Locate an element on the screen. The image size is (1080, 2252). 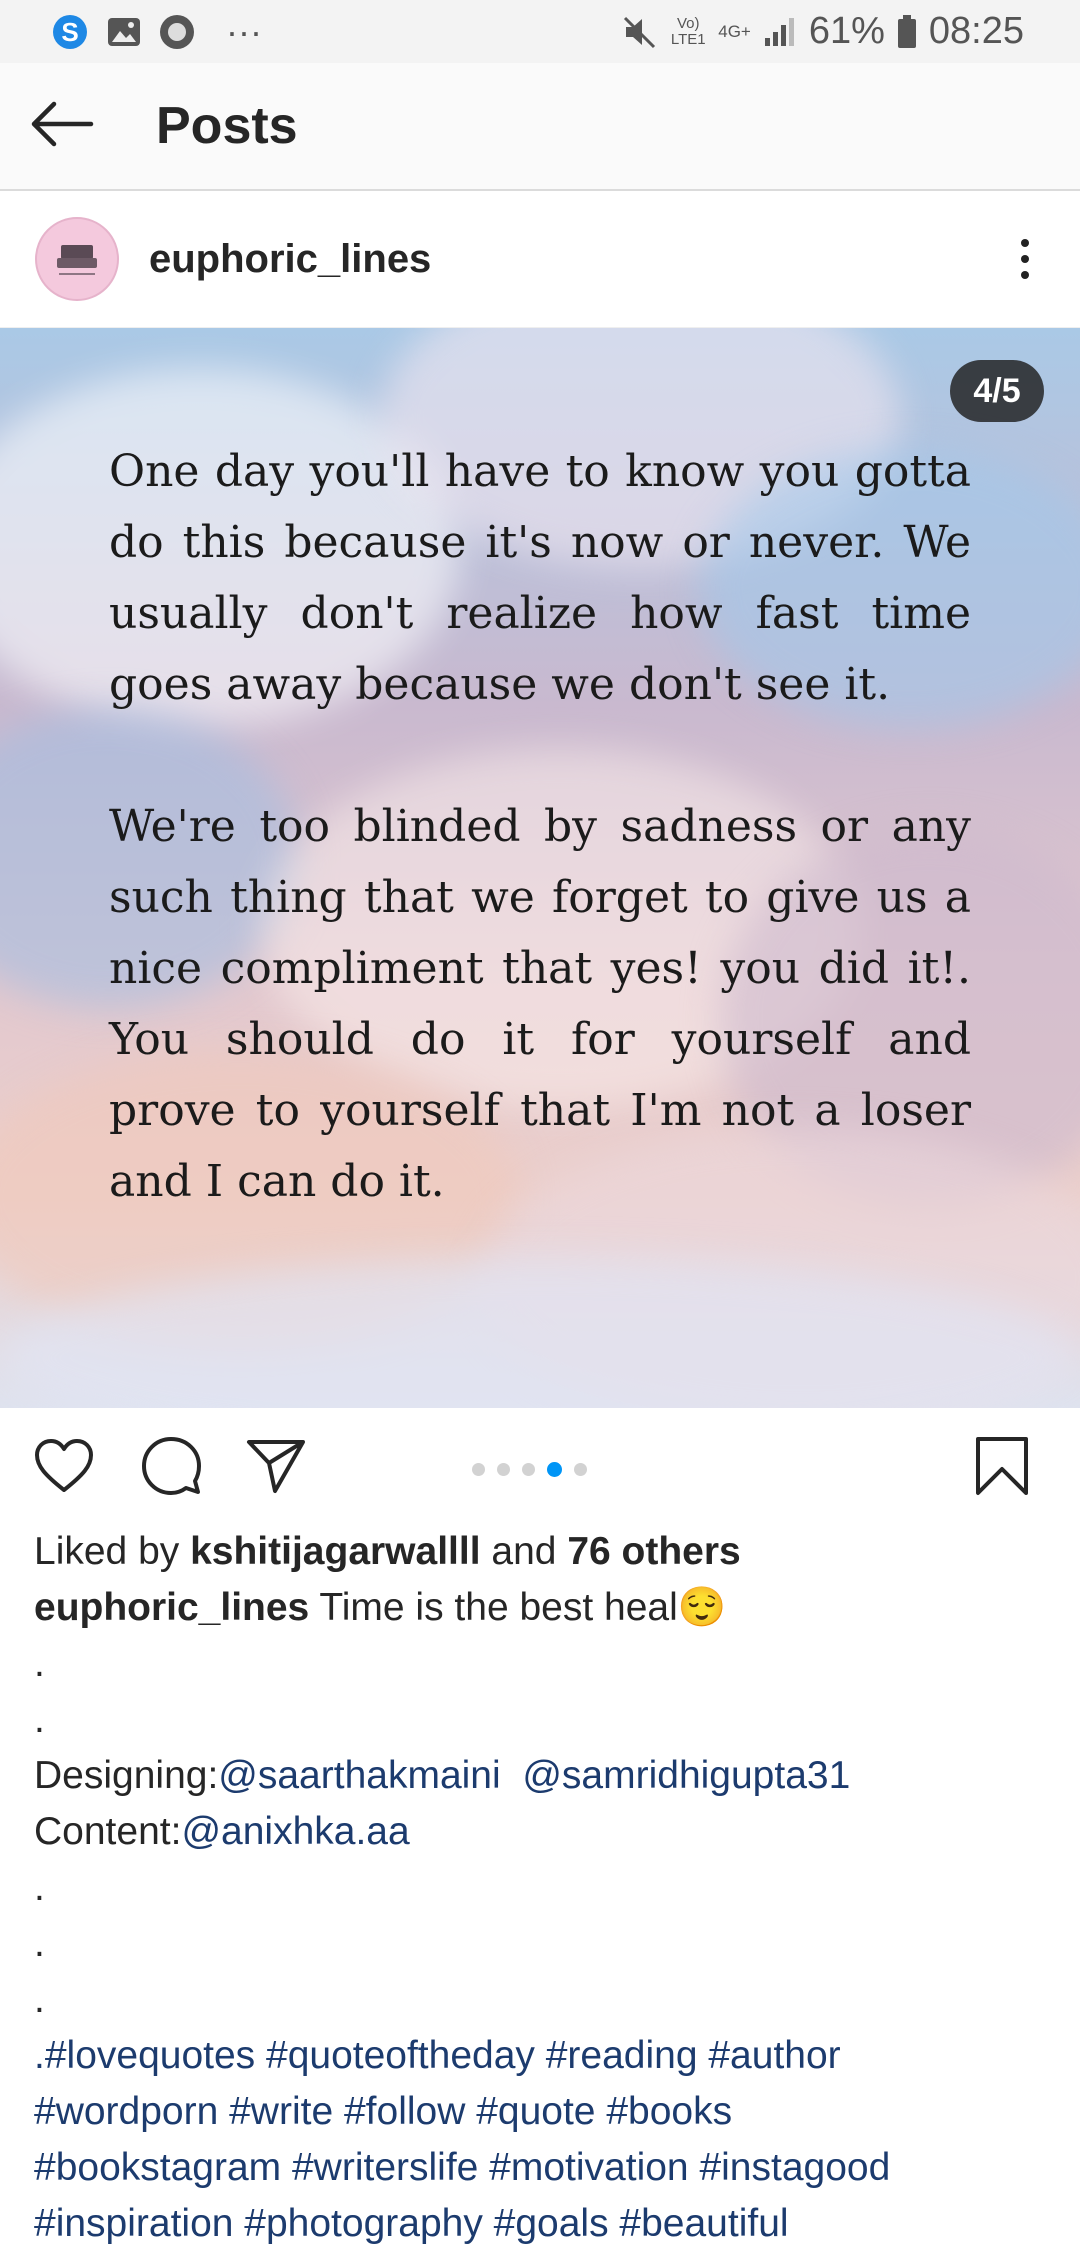
share-icon is located at coordinates (276, 1468).